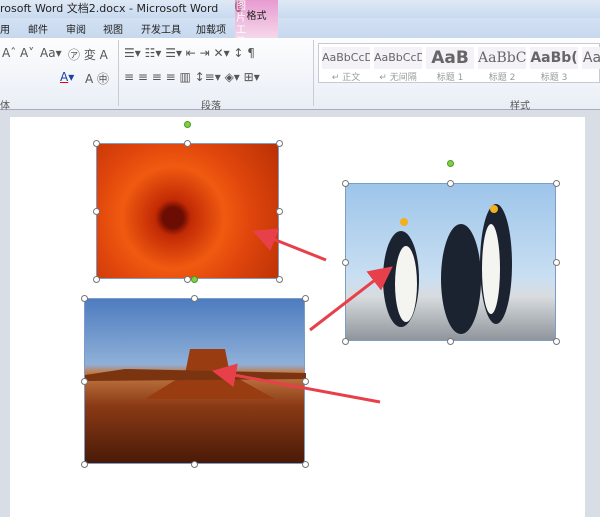  What do you see at coordinates (351, 299) in the screenshot?
I see `arrow-to-penguins` at bounding box center [351, 299].